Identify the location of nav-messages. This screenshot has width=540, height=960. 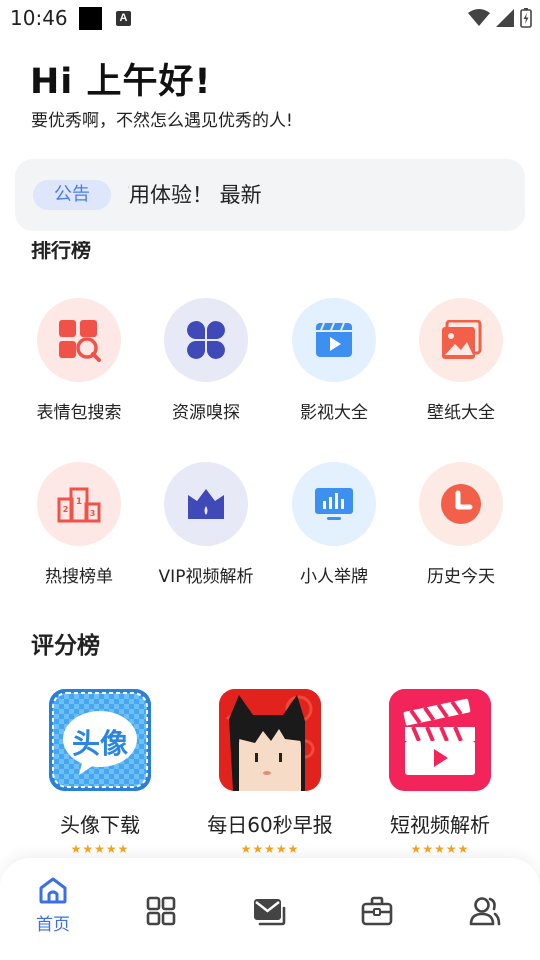
(269, 911).